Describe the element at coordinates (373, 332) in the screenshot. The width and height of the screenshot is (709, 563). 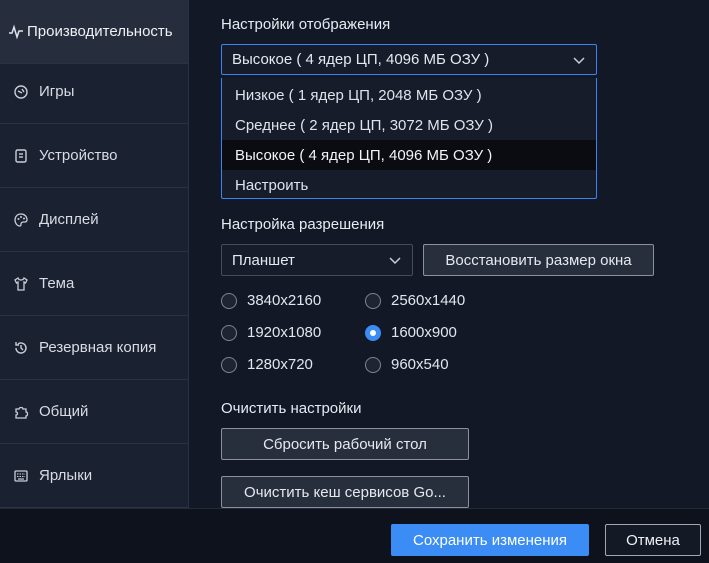
I see `radio-button-checked` at that location.